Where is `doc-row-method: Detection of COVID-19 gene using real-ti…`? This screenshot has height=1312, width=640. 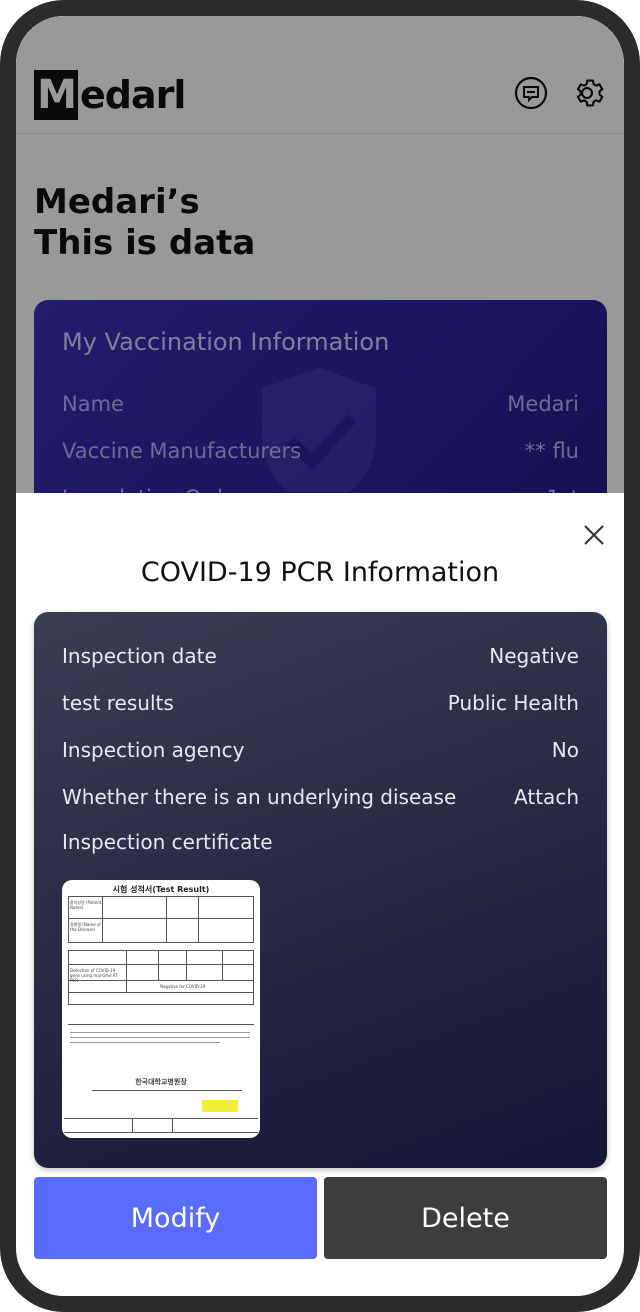
doc-row-method: Detection of COVID-19 gene using real-ti… is located at coordinates (94, 975).